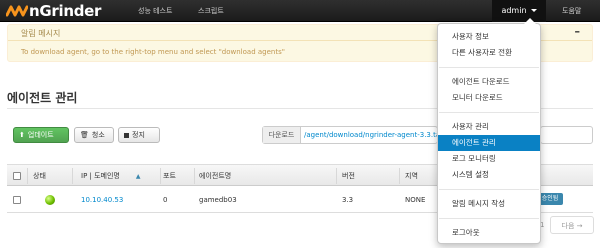 This screenshot has height=248, width=600. I want to click on menu-pointer, so click(530, 21).